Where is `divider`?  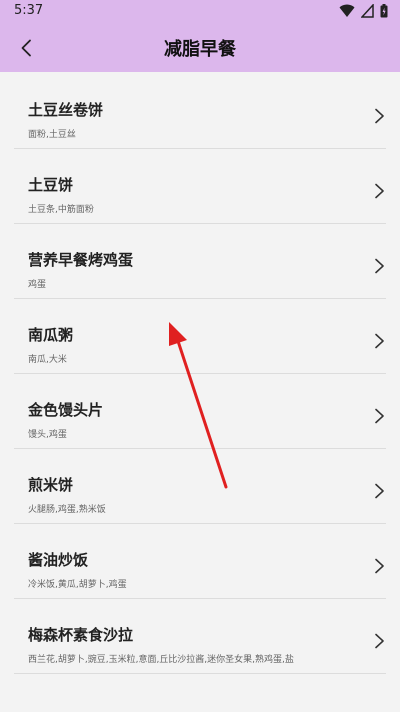 divider is located at coordinates (200, 673).